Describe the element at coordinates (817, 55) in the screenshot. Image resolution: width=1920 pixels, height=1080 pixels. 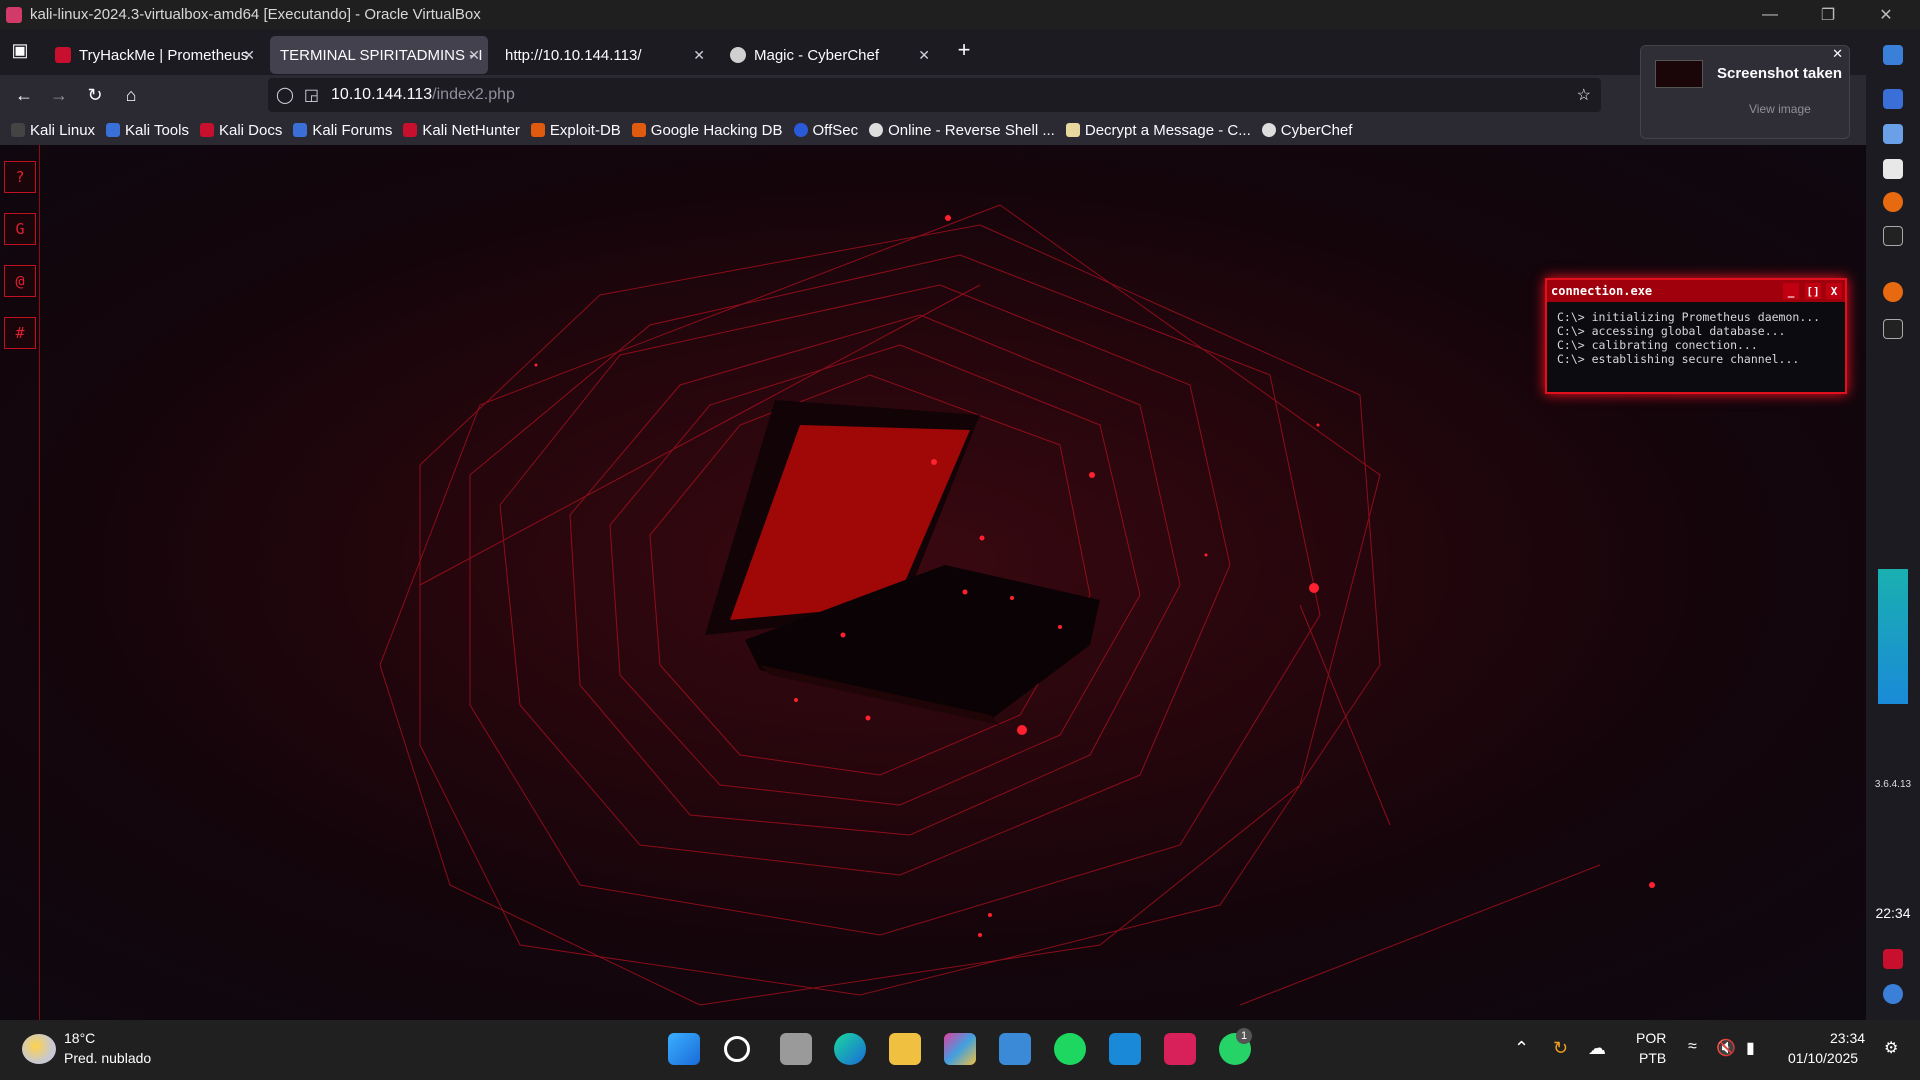
I see `tab-label: Magic - CyberChef` at that location.